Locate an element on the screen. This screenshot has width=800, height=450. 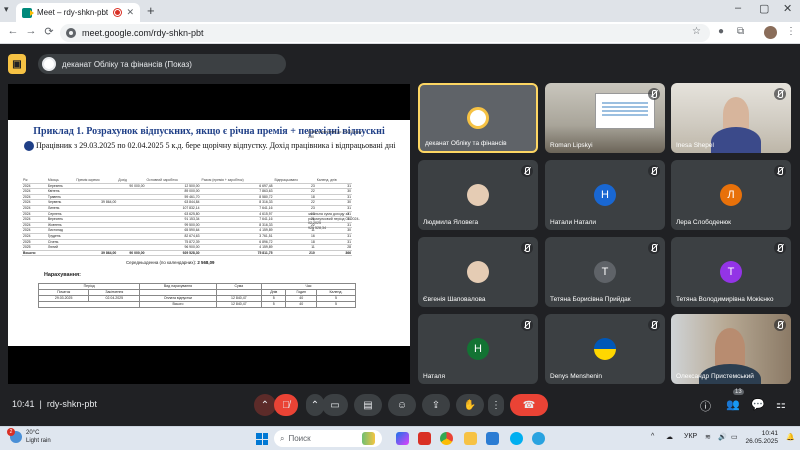
wifi-icon: ≋ is located at coordinates (708, 437).